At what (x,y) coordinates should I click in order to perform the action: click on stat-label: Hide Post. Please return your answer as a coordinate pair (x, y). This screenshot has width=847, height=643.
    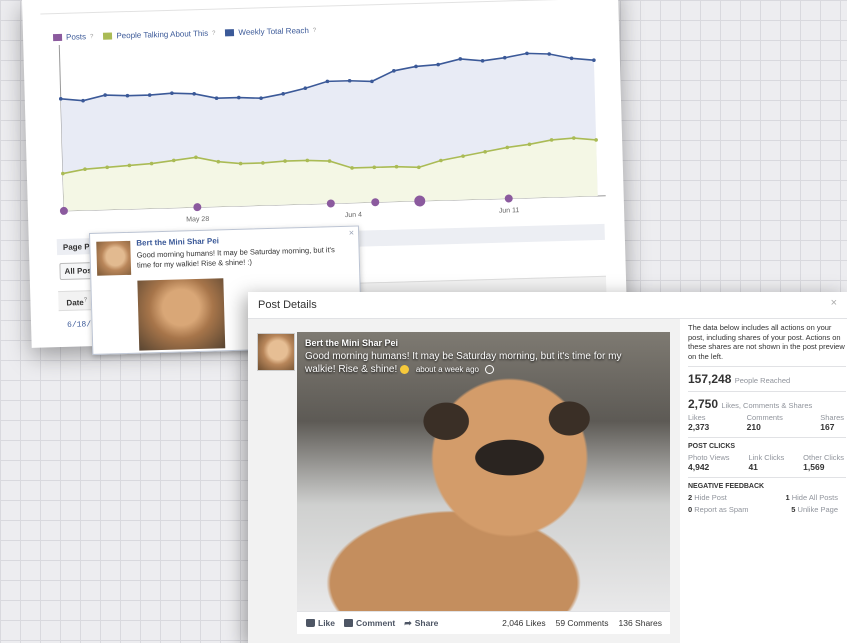
    Looking at the image, I should click on (710, 497).